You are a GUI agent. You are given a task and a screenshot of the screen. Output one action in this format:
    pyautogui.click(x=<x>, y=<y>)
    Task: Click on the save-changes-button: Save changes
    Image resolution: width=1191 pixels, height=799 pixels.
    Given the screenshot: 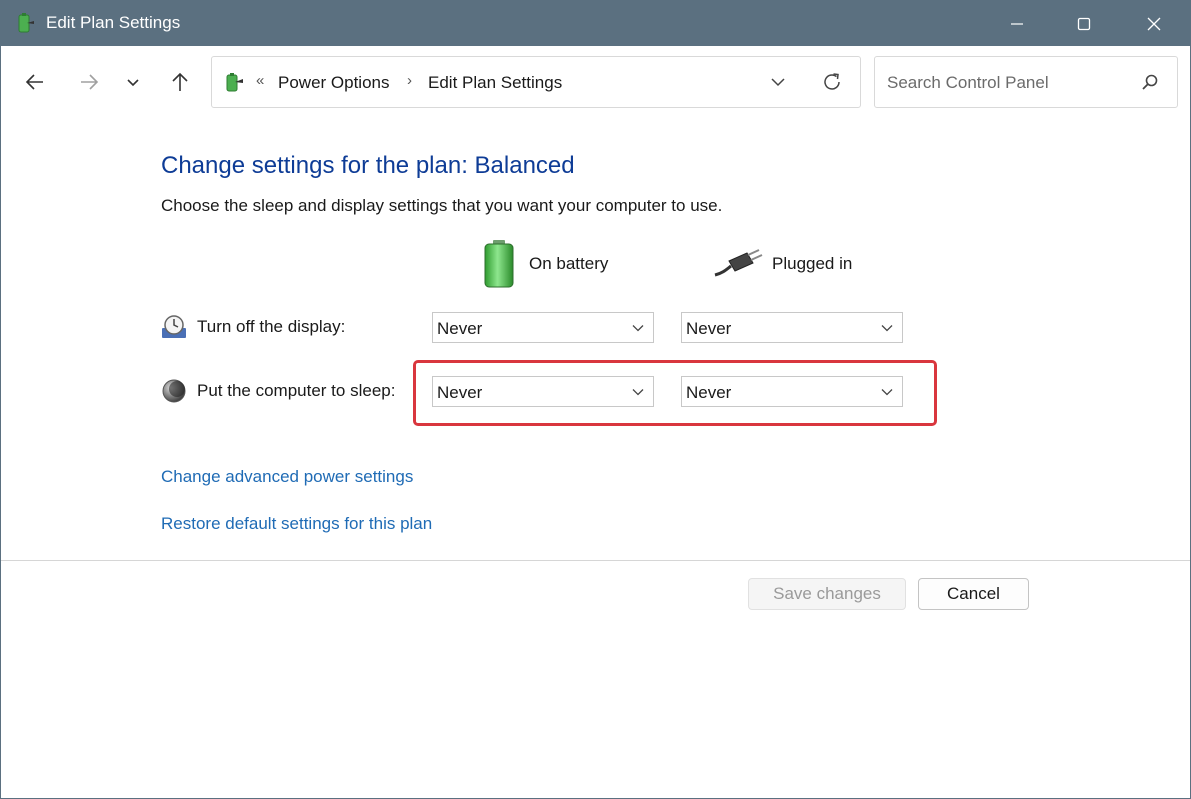 What is the action you would take?
    pyautogui.click(x=827, y=594)
    